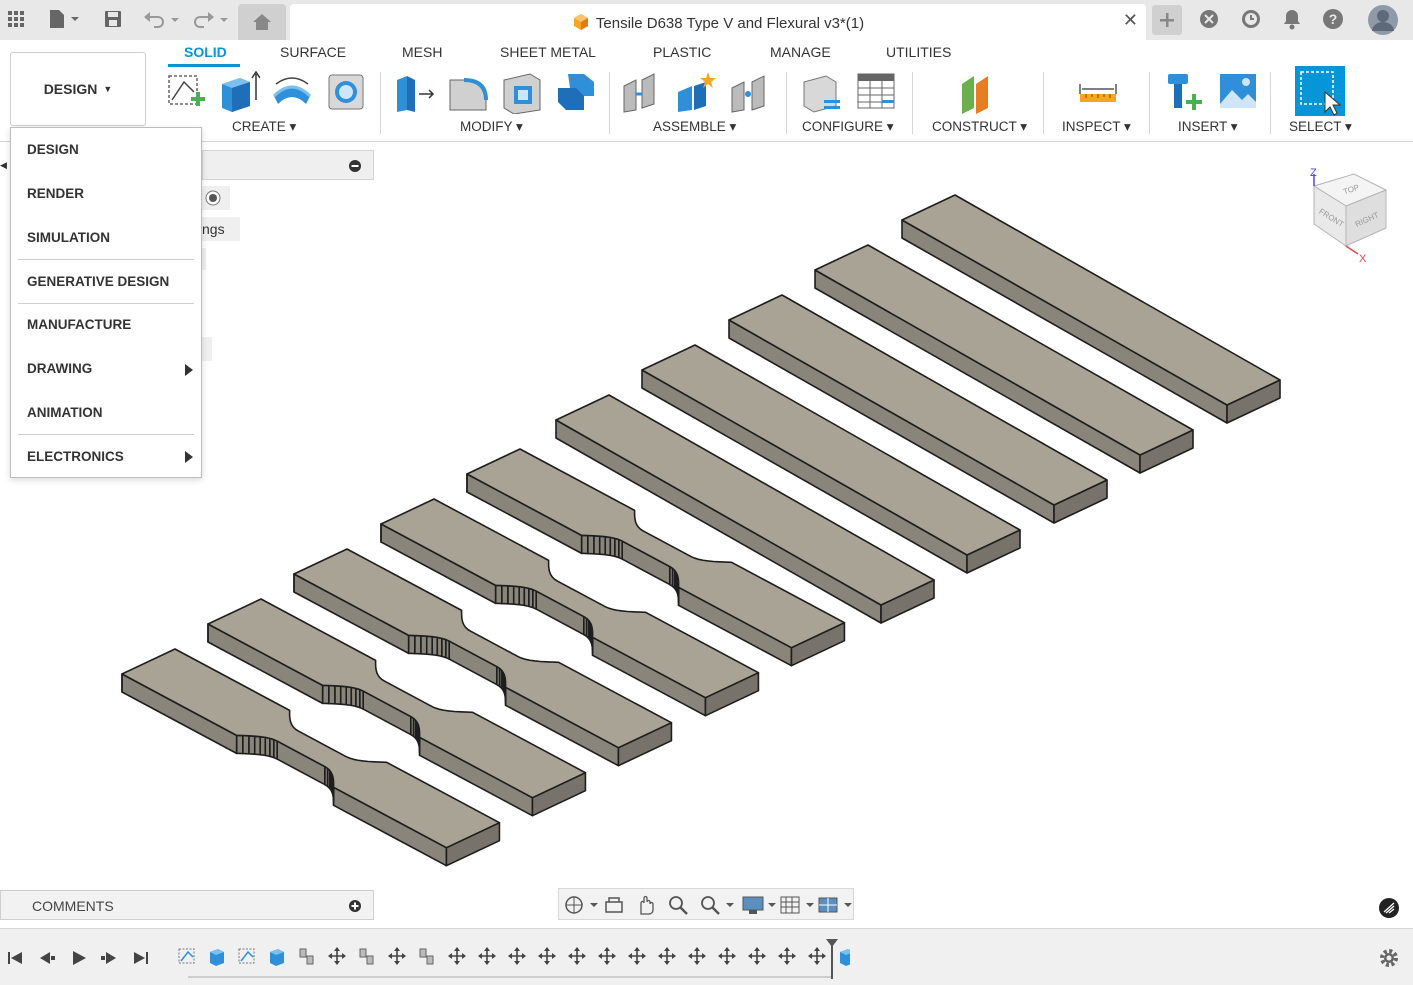 The image size is (1413, 985). What do you see at coordinates (238, 92) in the screenshot?
I see `extrude-icon` at bounding box center [238, 92].